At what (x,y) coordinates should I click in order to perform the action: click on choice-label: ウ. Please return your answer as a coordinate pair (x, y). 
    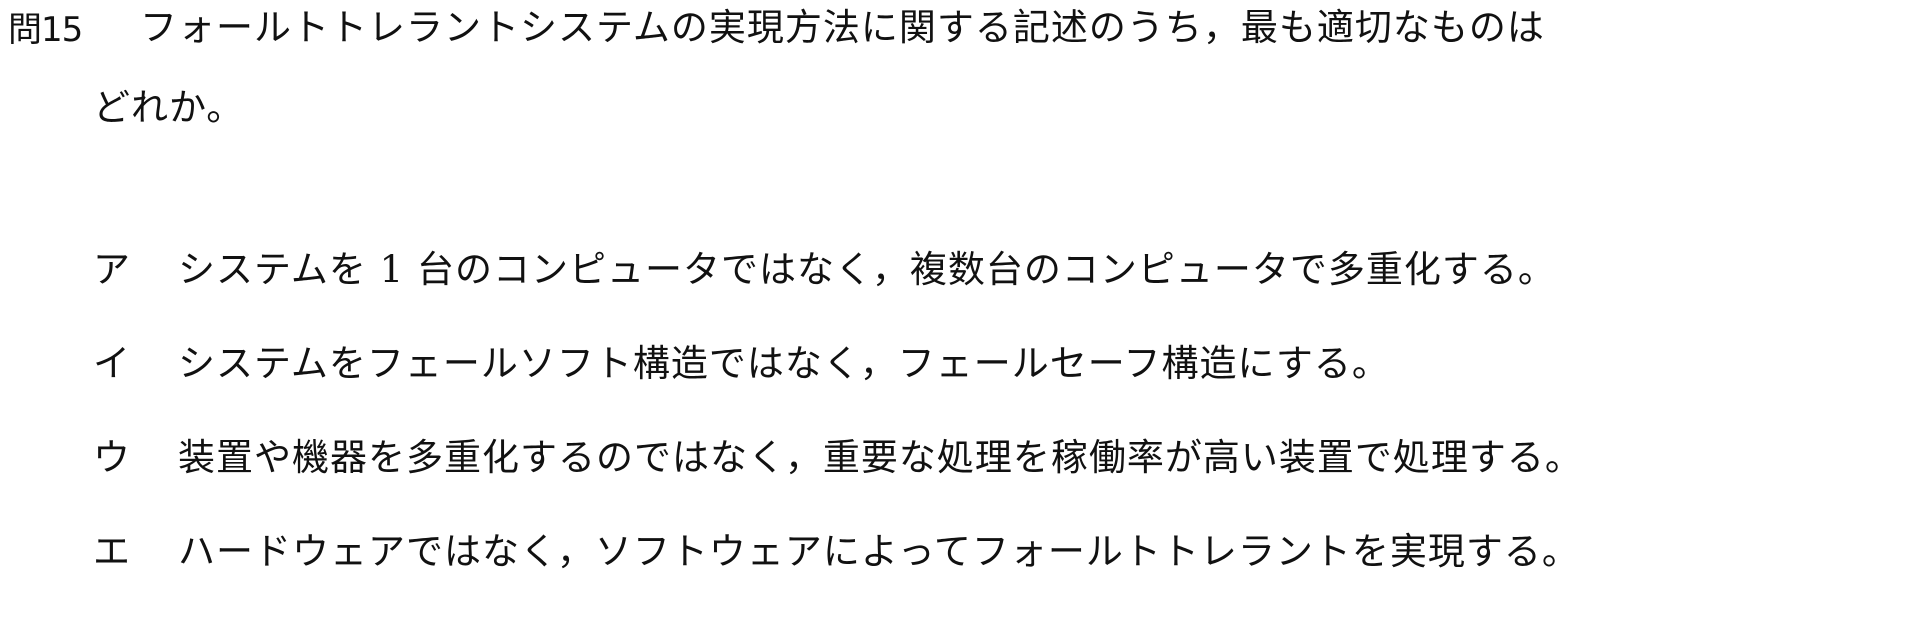
    Looking at the image, I should click on (111, 457).